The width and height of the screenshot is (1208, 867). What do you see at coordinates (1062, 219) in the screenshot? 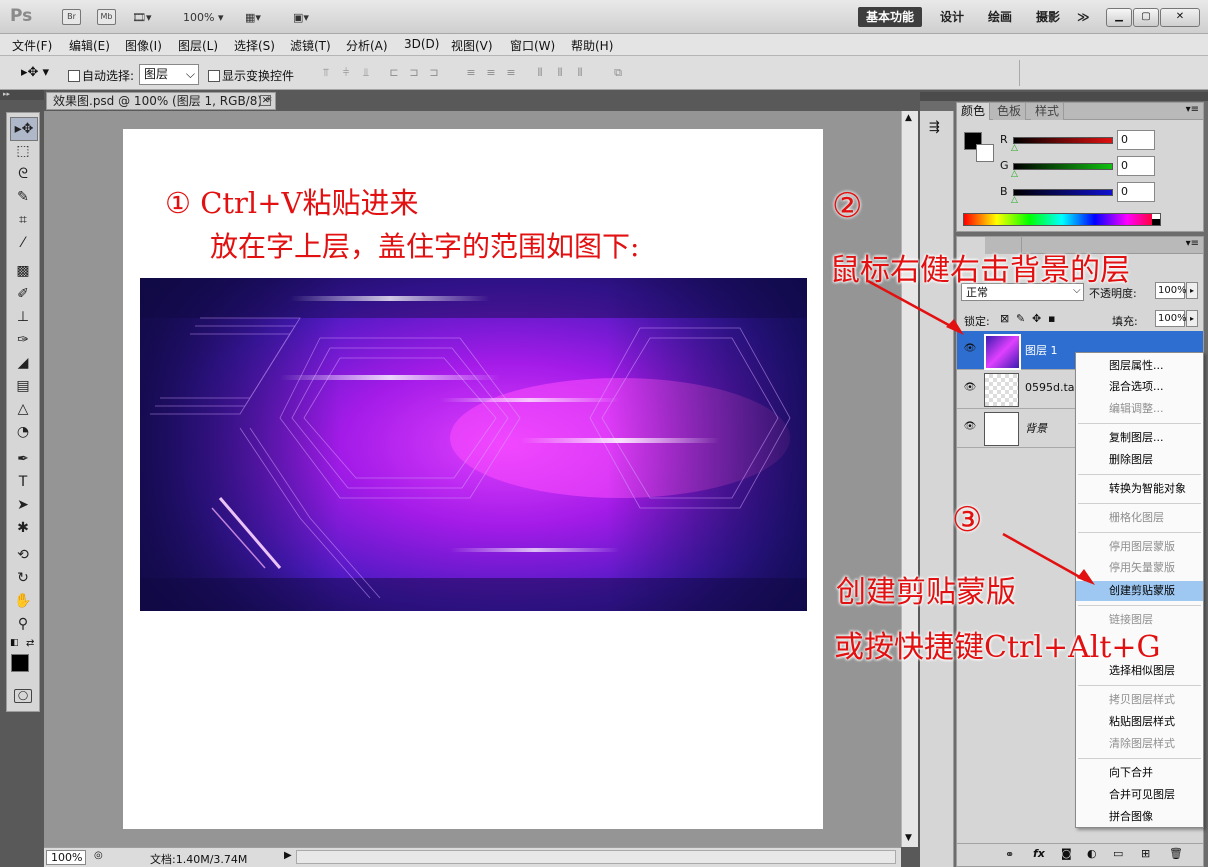
I see `color-spectrum-bar` at bounding box center [1062, 219].